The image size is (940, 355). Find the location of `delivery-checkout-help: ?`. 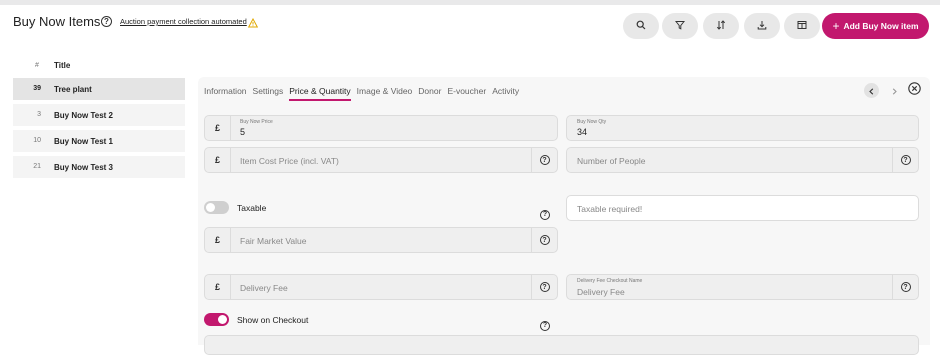

delivery-checkout-help: ? is located at coordinates (905, 287).